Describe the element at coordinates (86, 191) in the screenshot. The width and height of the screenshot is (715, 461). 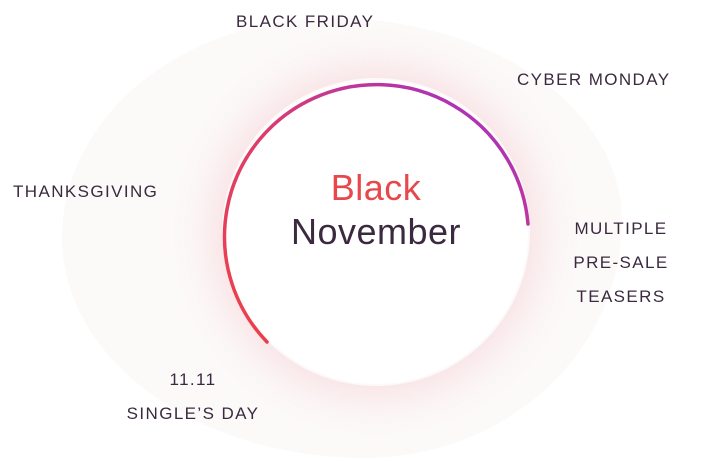
I see `label-thanksgiving: THANKSGIVING` at that location.